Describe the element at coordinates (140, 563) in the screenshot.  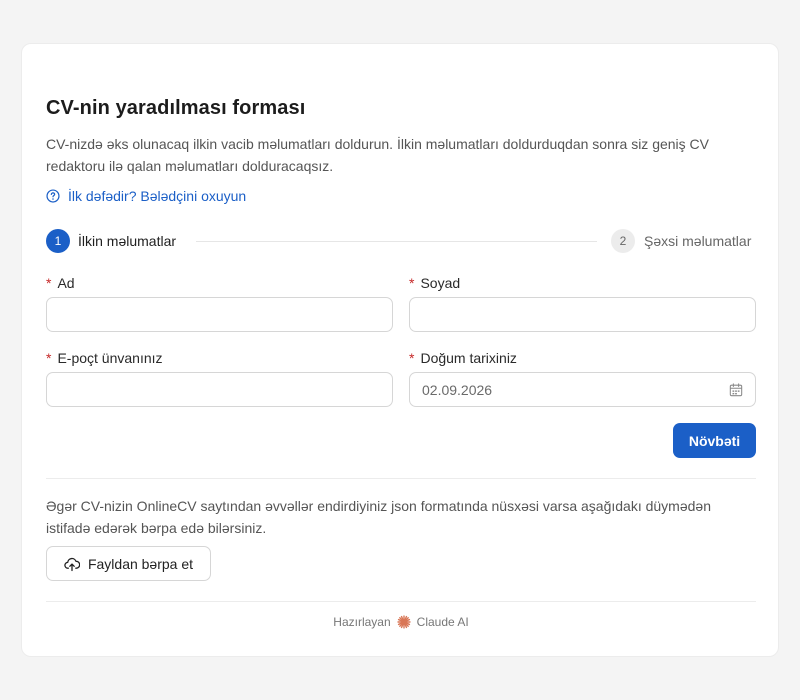
I see `restore-button-label: Fayldan bərpa et` at that location.